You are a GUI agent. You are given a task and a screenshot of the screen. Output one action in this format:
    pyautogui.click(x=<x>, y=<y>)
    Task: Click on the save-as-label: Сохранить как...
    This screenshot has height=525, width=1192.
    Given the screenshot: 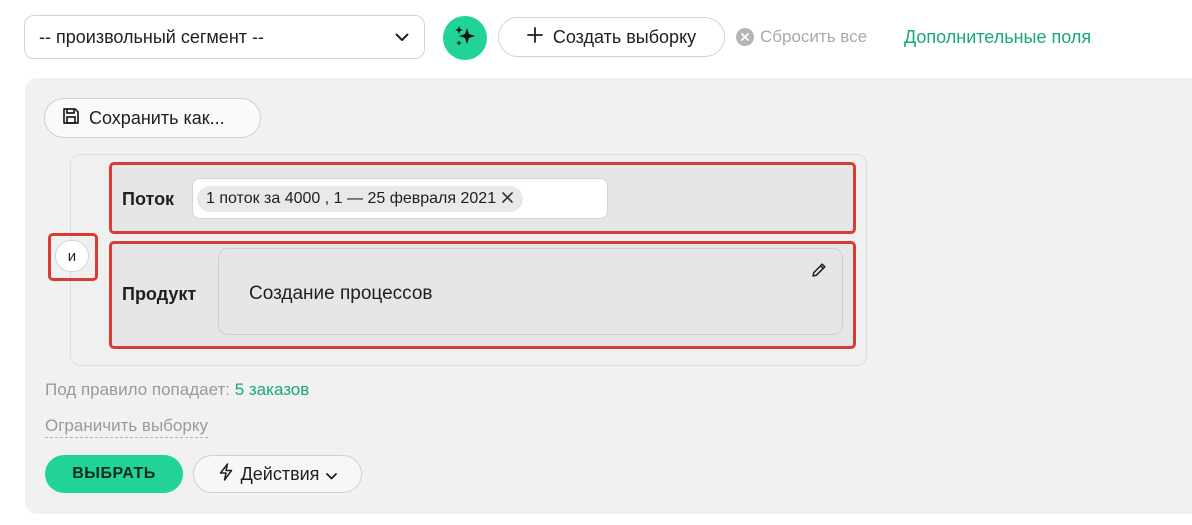 What is the action you would take?
    pyautogui.click(x=157, y=117)
    